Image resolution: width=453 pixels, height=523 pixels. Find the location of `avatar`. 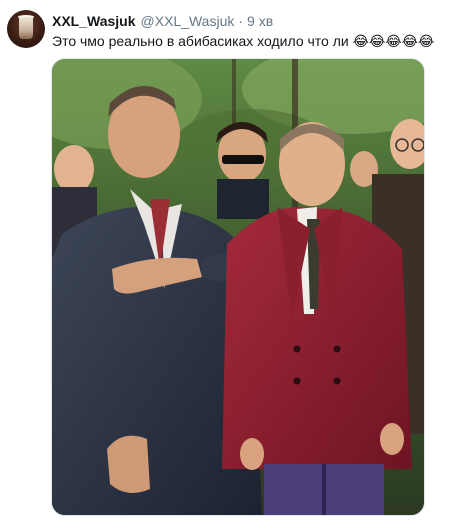

avatar is located at coordinates (26, 29).